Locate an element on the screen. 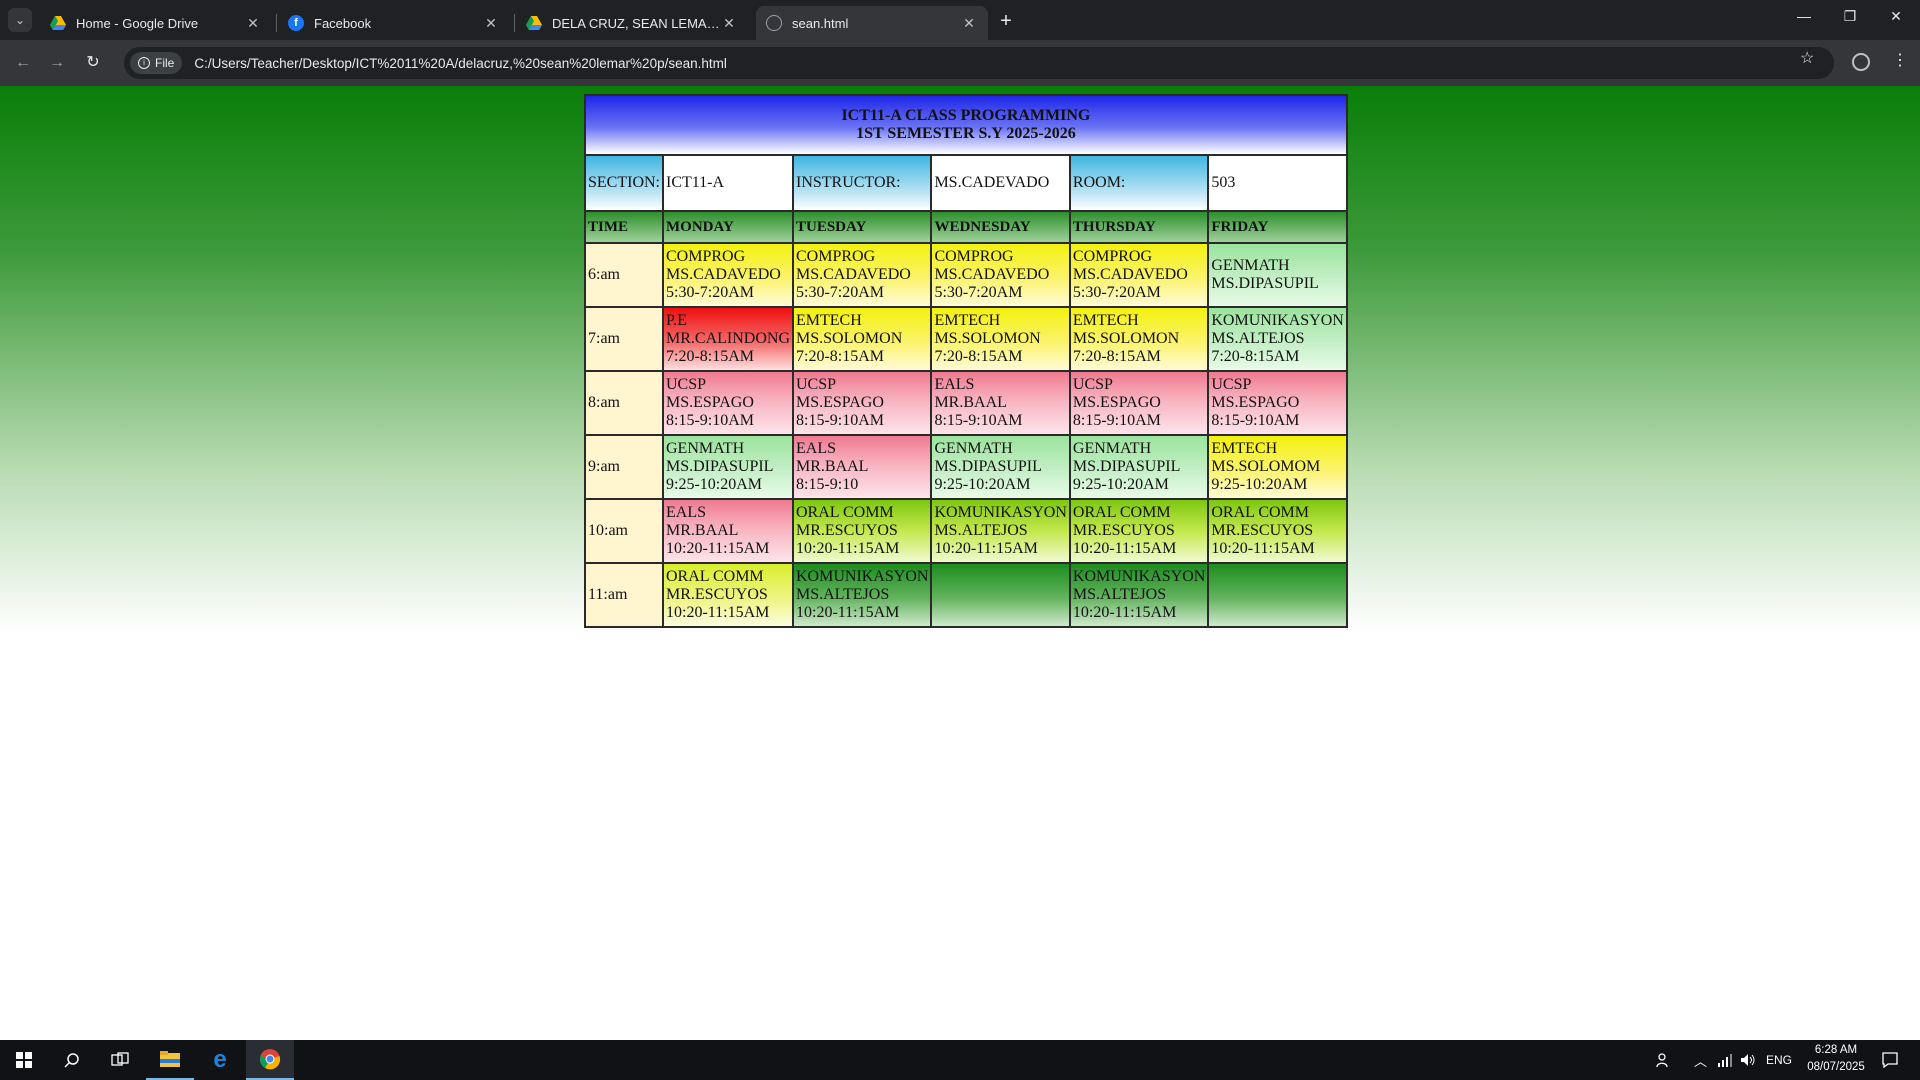 The height and width of the screenshot is (1080, 1920). time-range: 8:15-9:10 is located at coordinates (827, 484).